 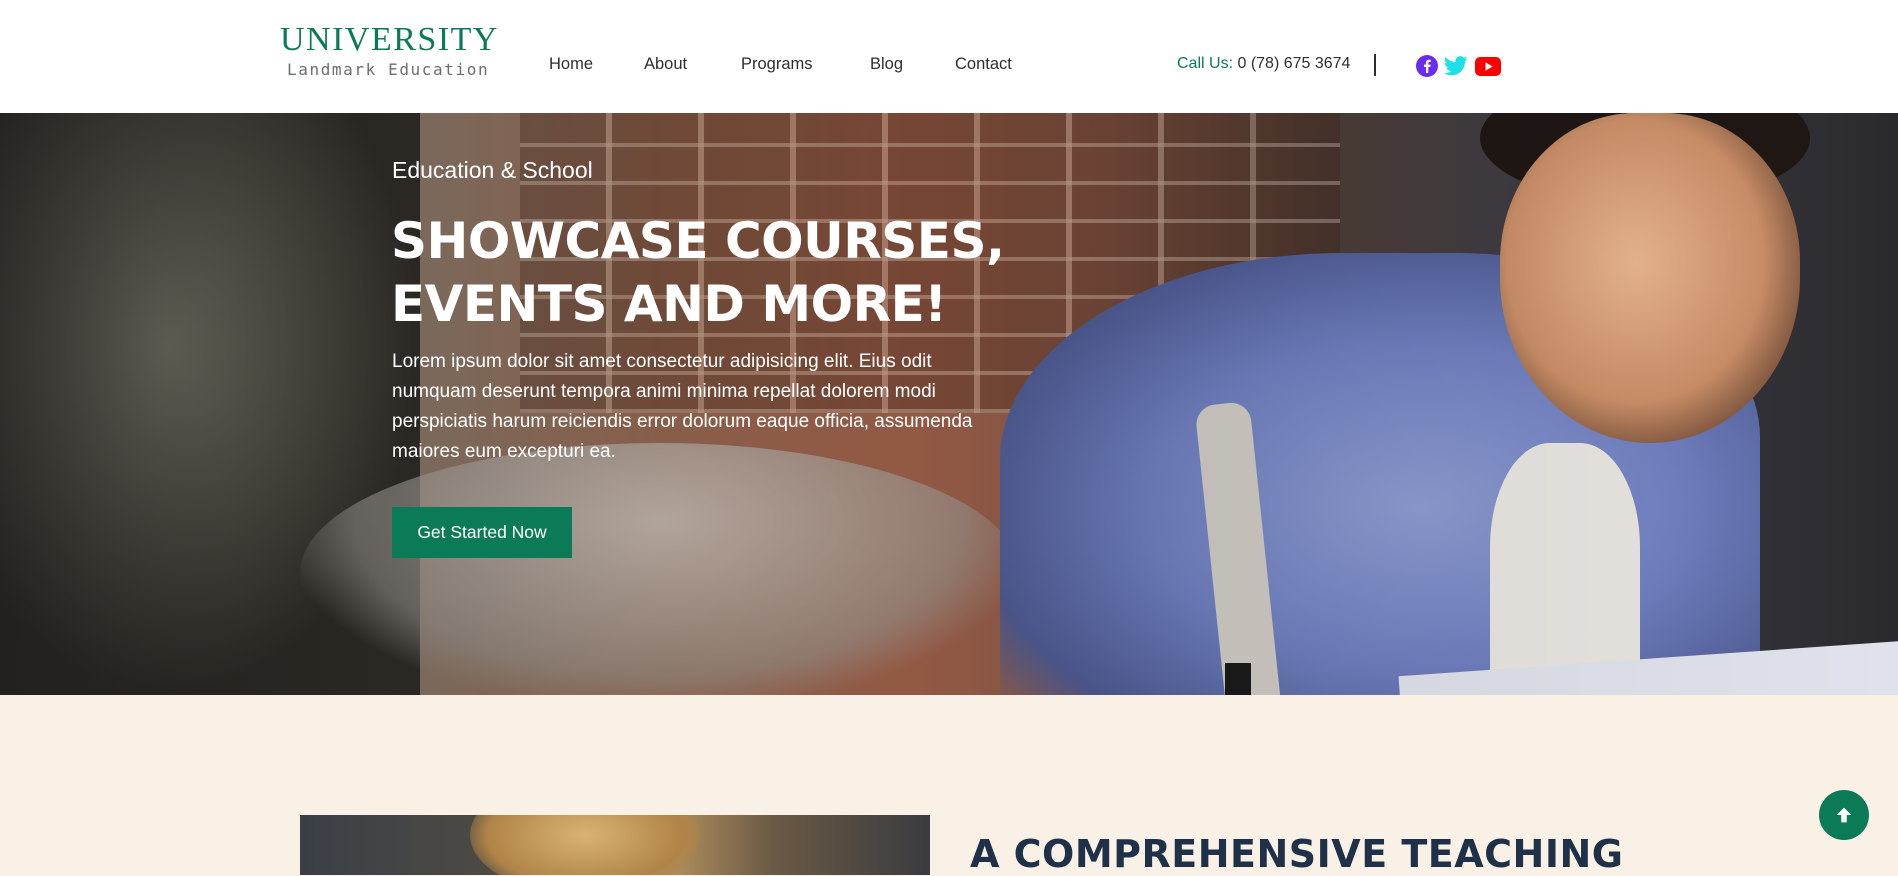 I want to click on youtube-icon, so click(x=1488, y=66).